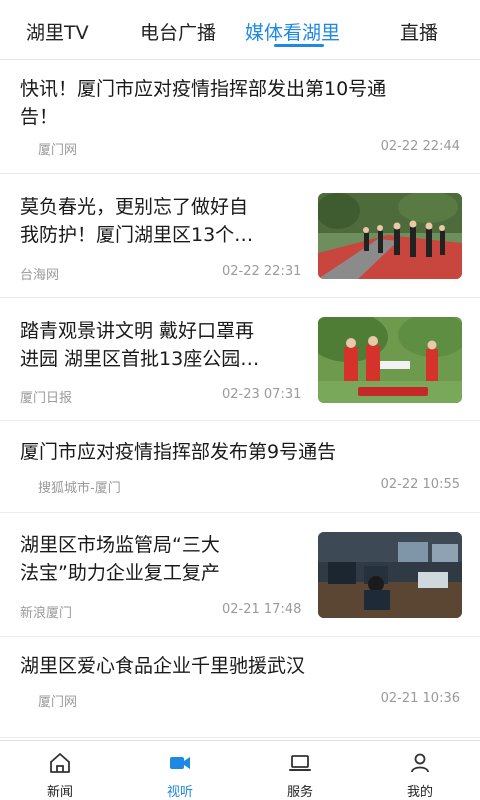  I want to click on news-time: 02-23 07:31, so click(262, 394).